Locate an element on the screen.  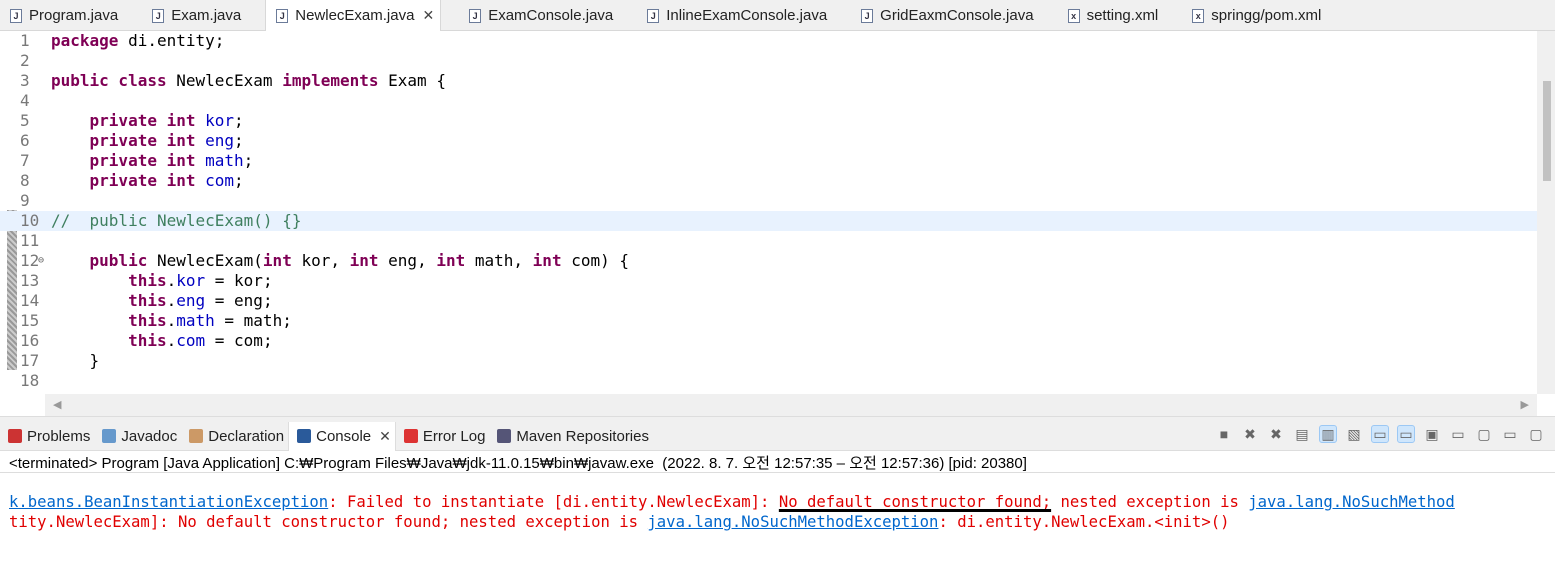
line-number: 6 is located at coordinates (25, 140).